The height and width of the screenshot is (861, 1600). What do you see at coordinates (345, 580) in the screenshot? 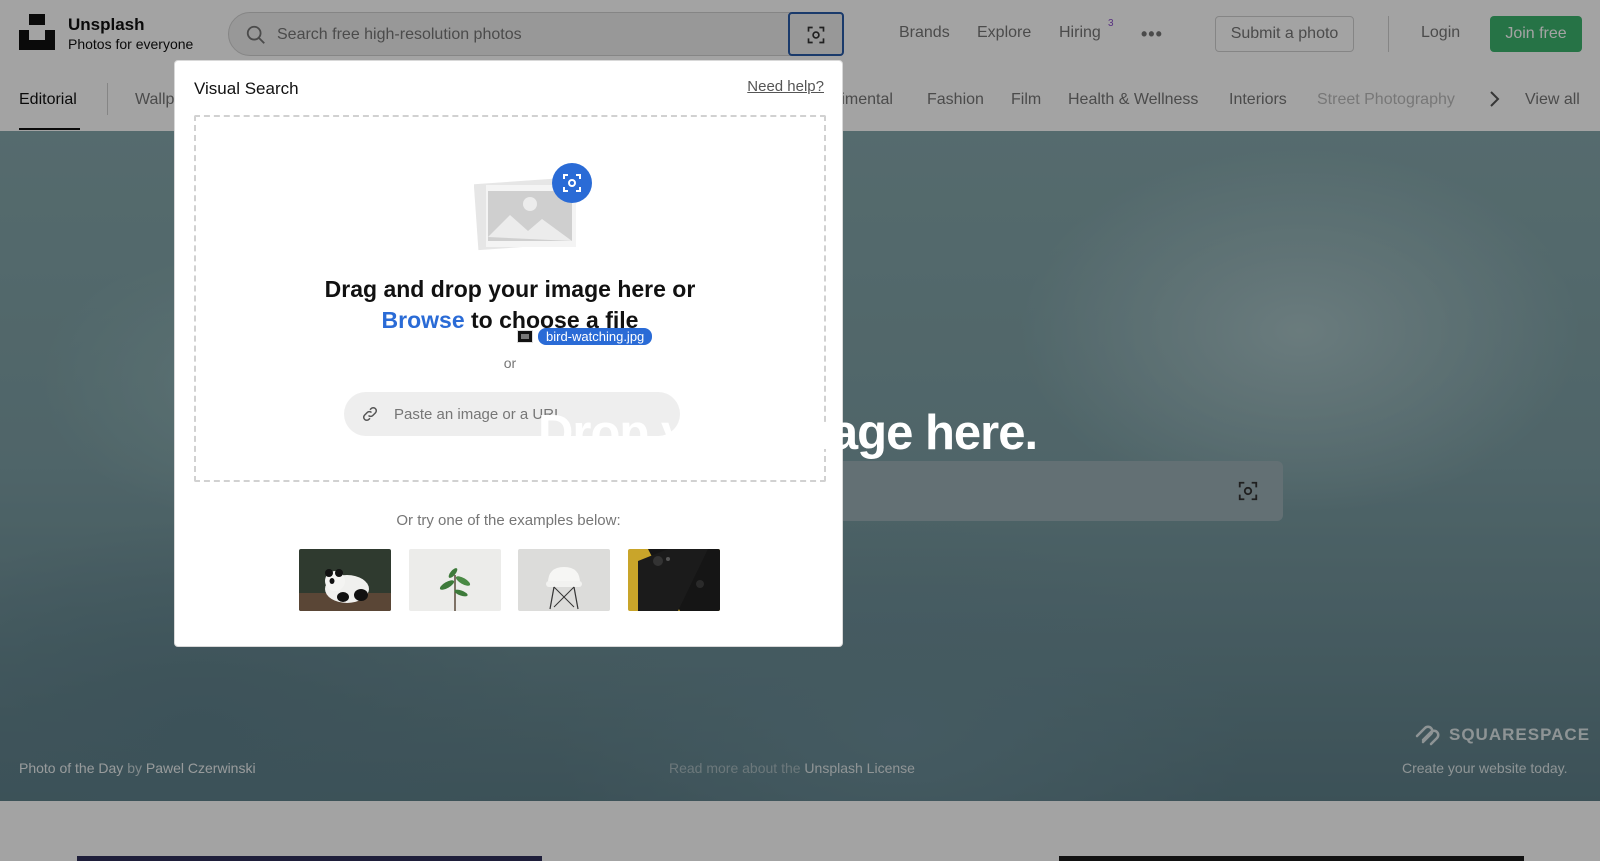
I see `example-panda` at bounding box center [345, 580].